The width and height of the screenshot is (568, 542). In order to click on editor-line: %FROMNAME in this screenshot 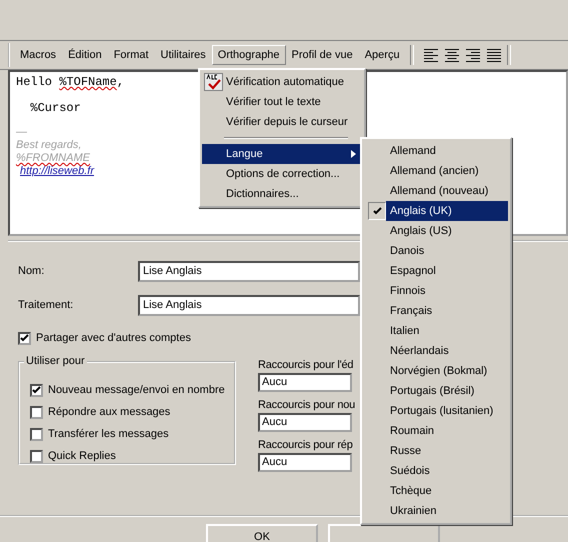, I will do `click(53, 158)`.